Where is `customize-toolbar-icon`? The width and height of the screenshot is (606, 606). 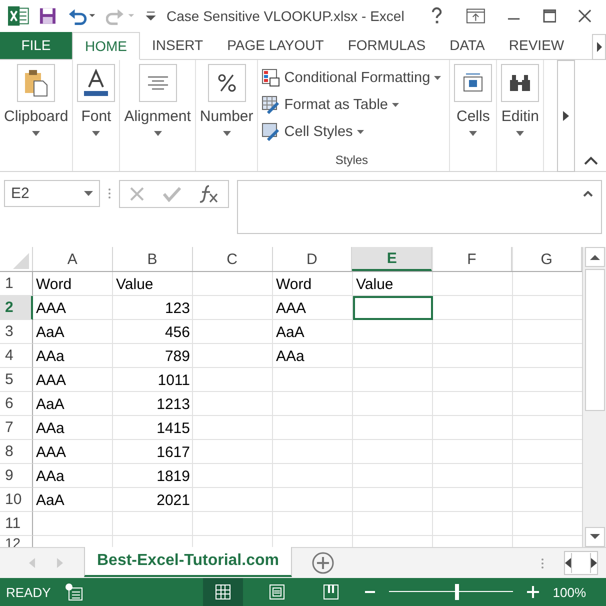
customize-toolbar-icon is located at coordinates (150, 15).